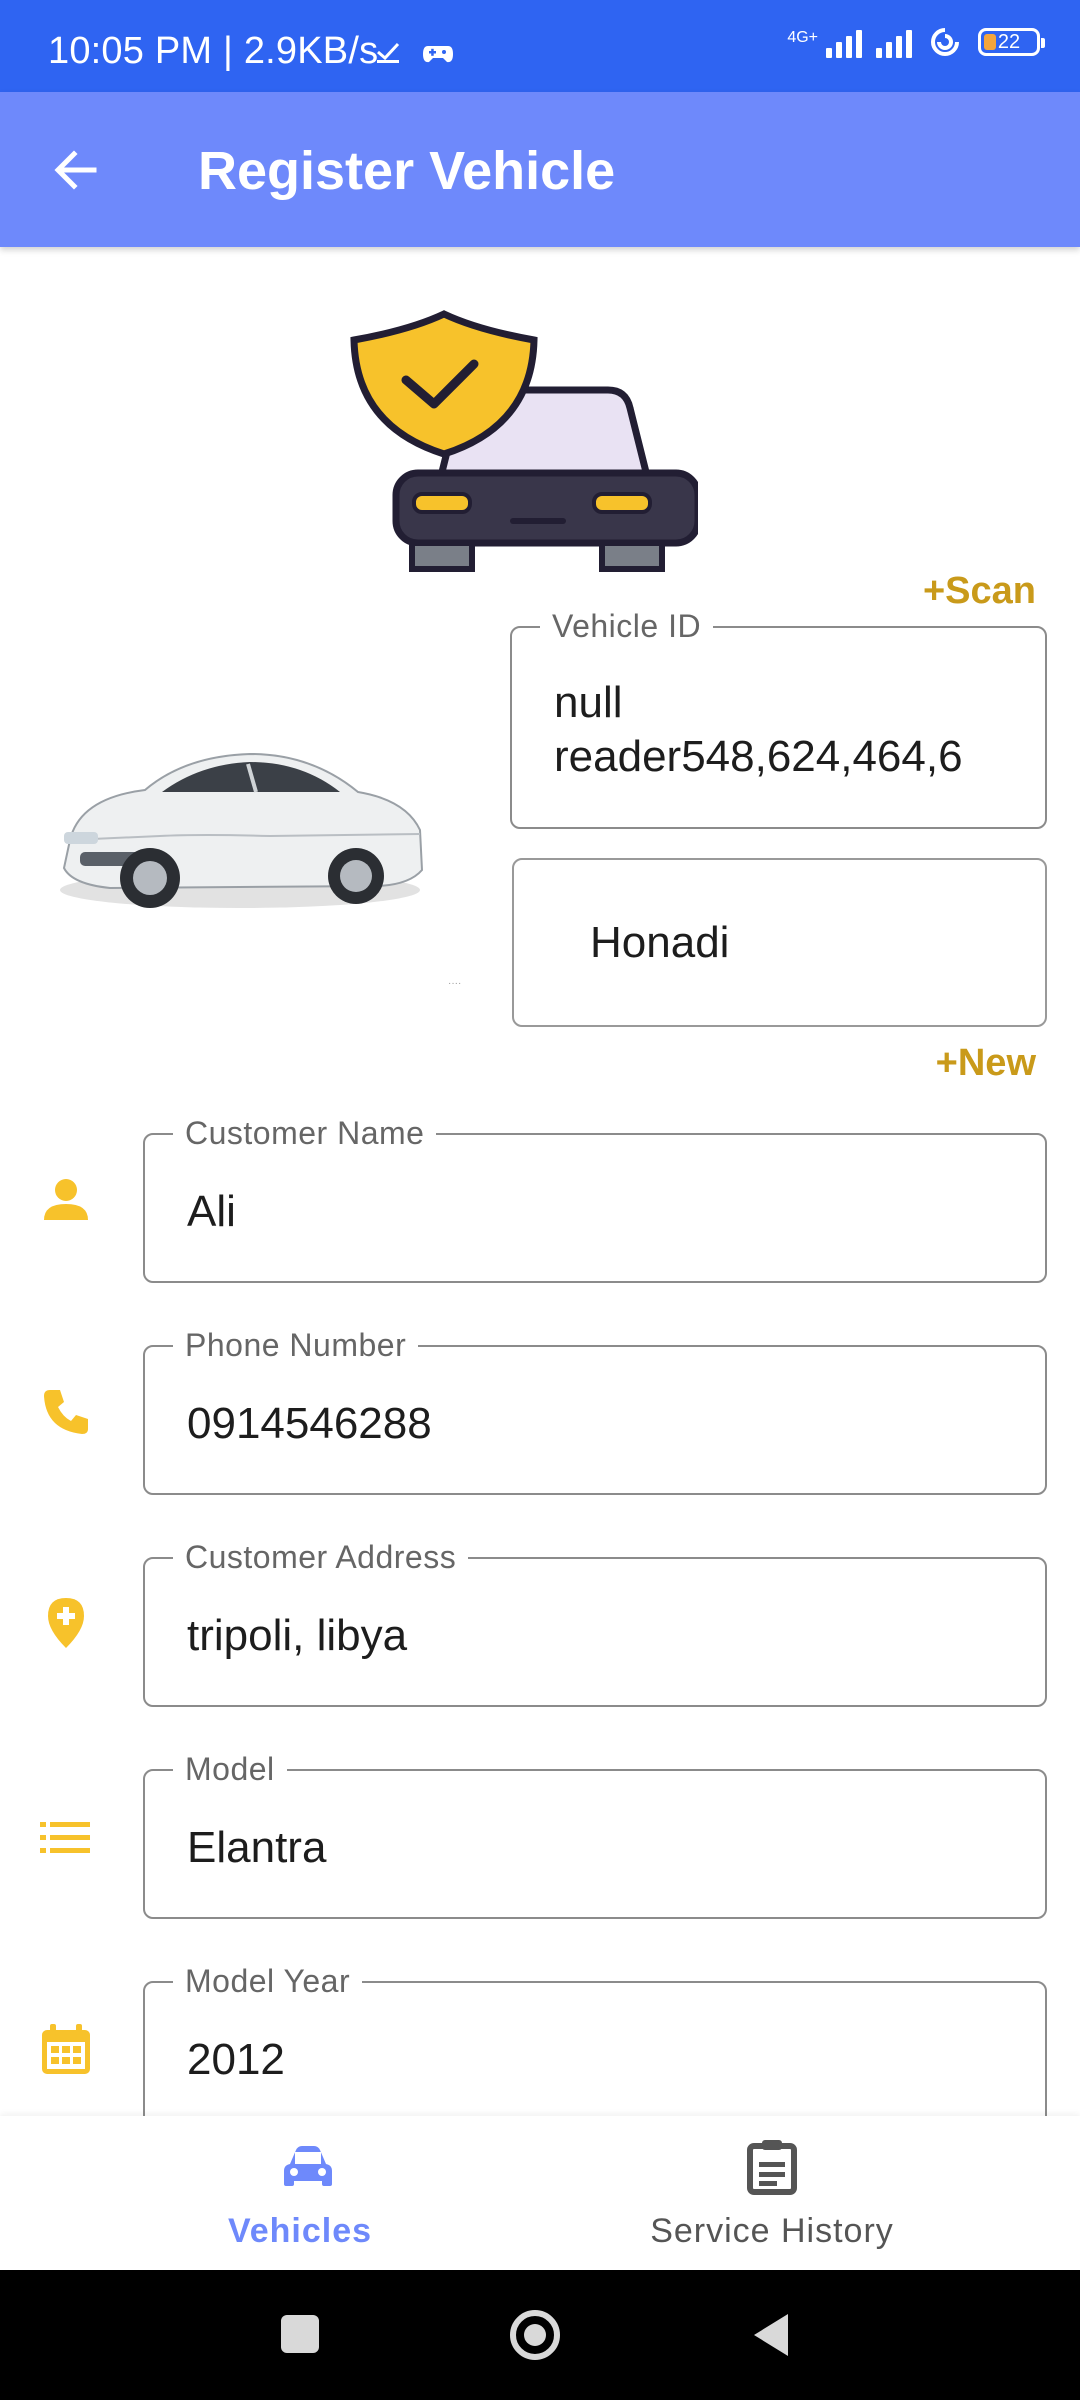 The height and width of the screenshot is (2400, 1080). I want to click on customer-name-field: Customer Name Ali, so click(595, 1199).